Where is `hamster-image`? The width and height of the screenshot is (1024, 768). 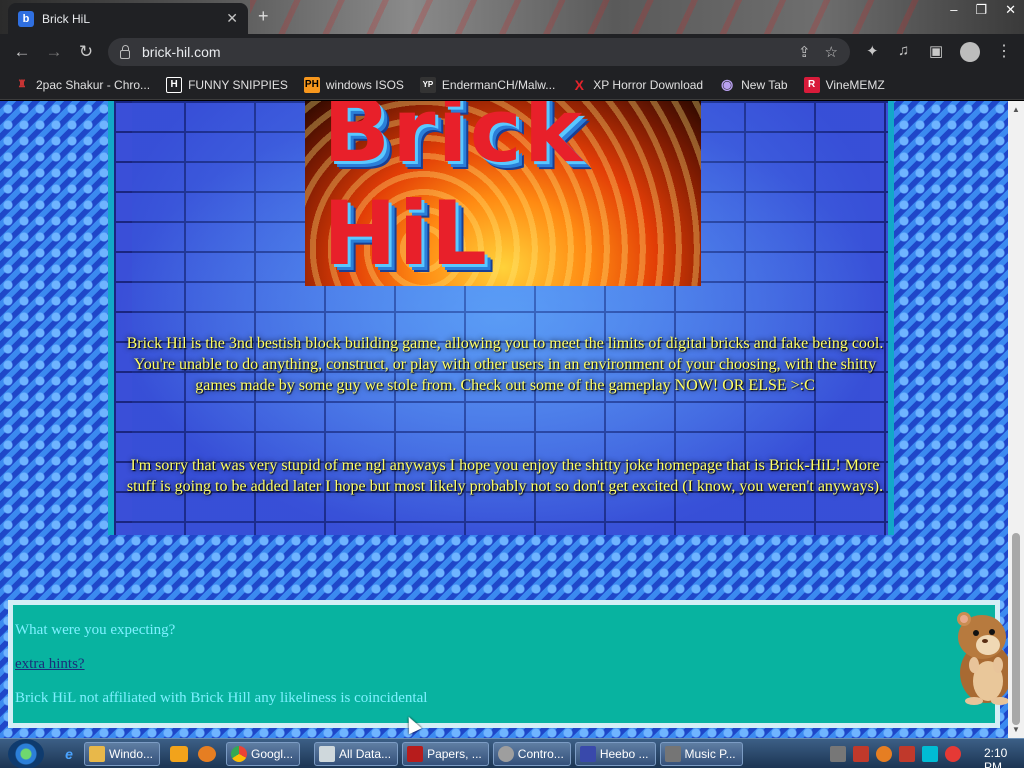 hamster-image is located at coordinates (982, 658).